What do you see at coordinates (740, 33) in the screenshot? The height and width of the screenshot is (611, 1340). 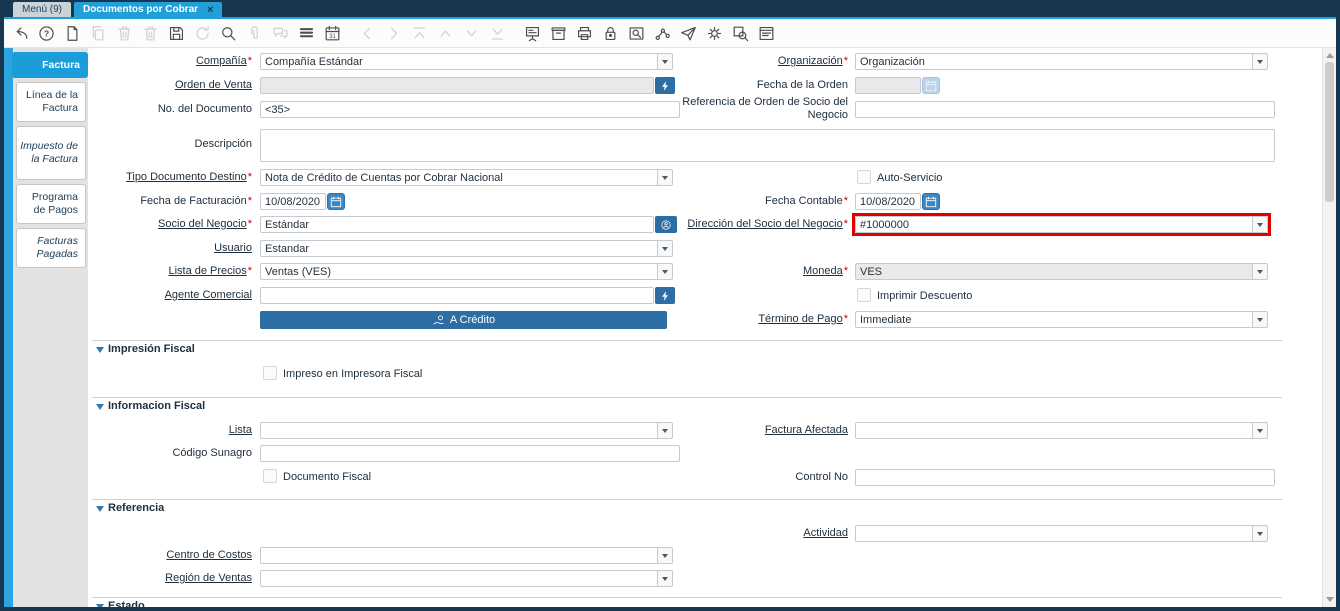 I see `product-info-icon` at bounding box center [740, 33].